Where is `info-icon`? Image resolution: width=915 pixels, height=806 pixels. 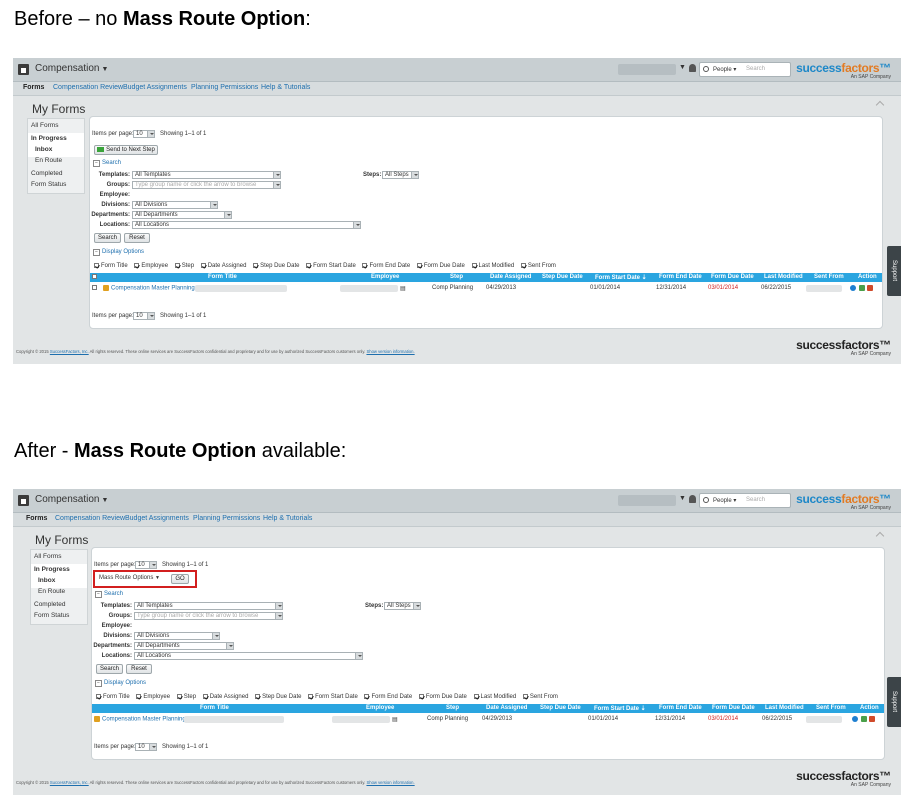 info-icon is located at coordinates (853, 288).